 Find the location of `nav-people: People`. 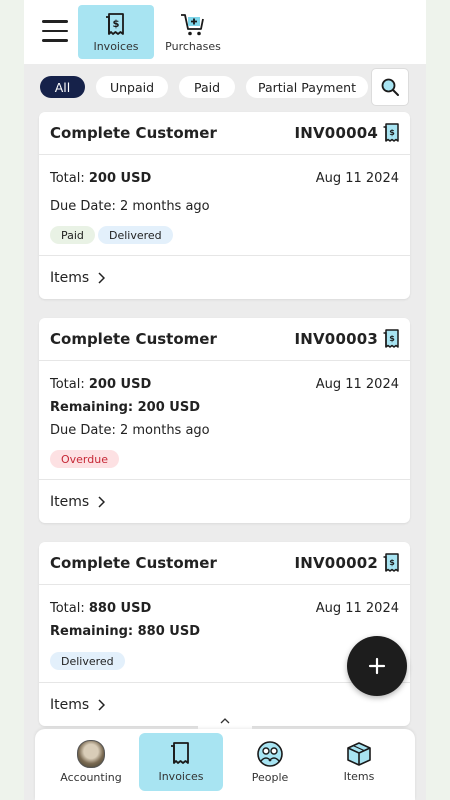

nav-people: People is located at coordinates (270, 762).